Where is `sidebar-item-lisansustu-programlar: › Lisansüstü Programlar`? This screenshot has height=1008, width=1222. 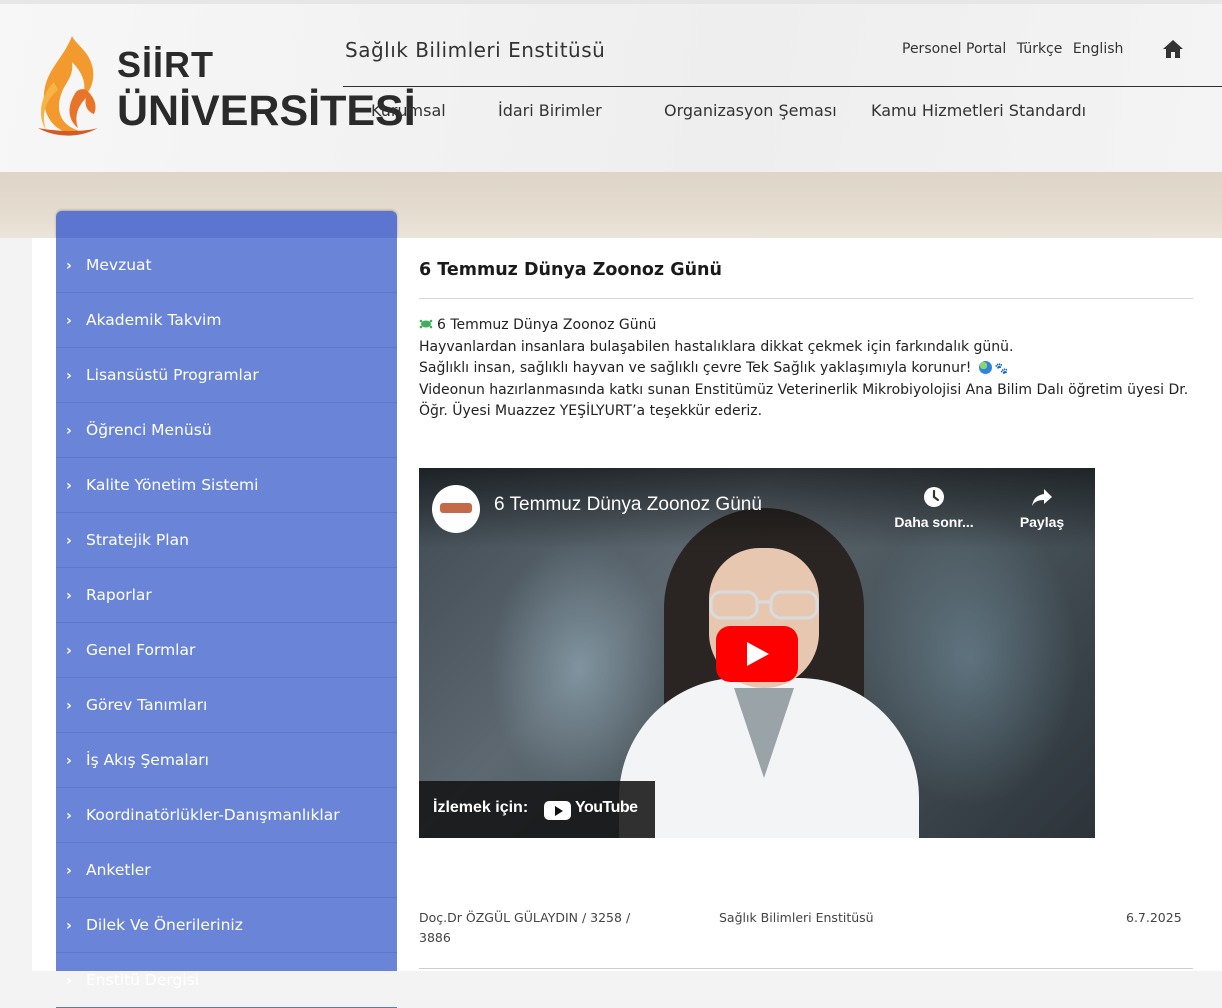
sidebar-item-lisansustu-programlar: › Lisansüstü Programlar is located at coordinates (226, 375).